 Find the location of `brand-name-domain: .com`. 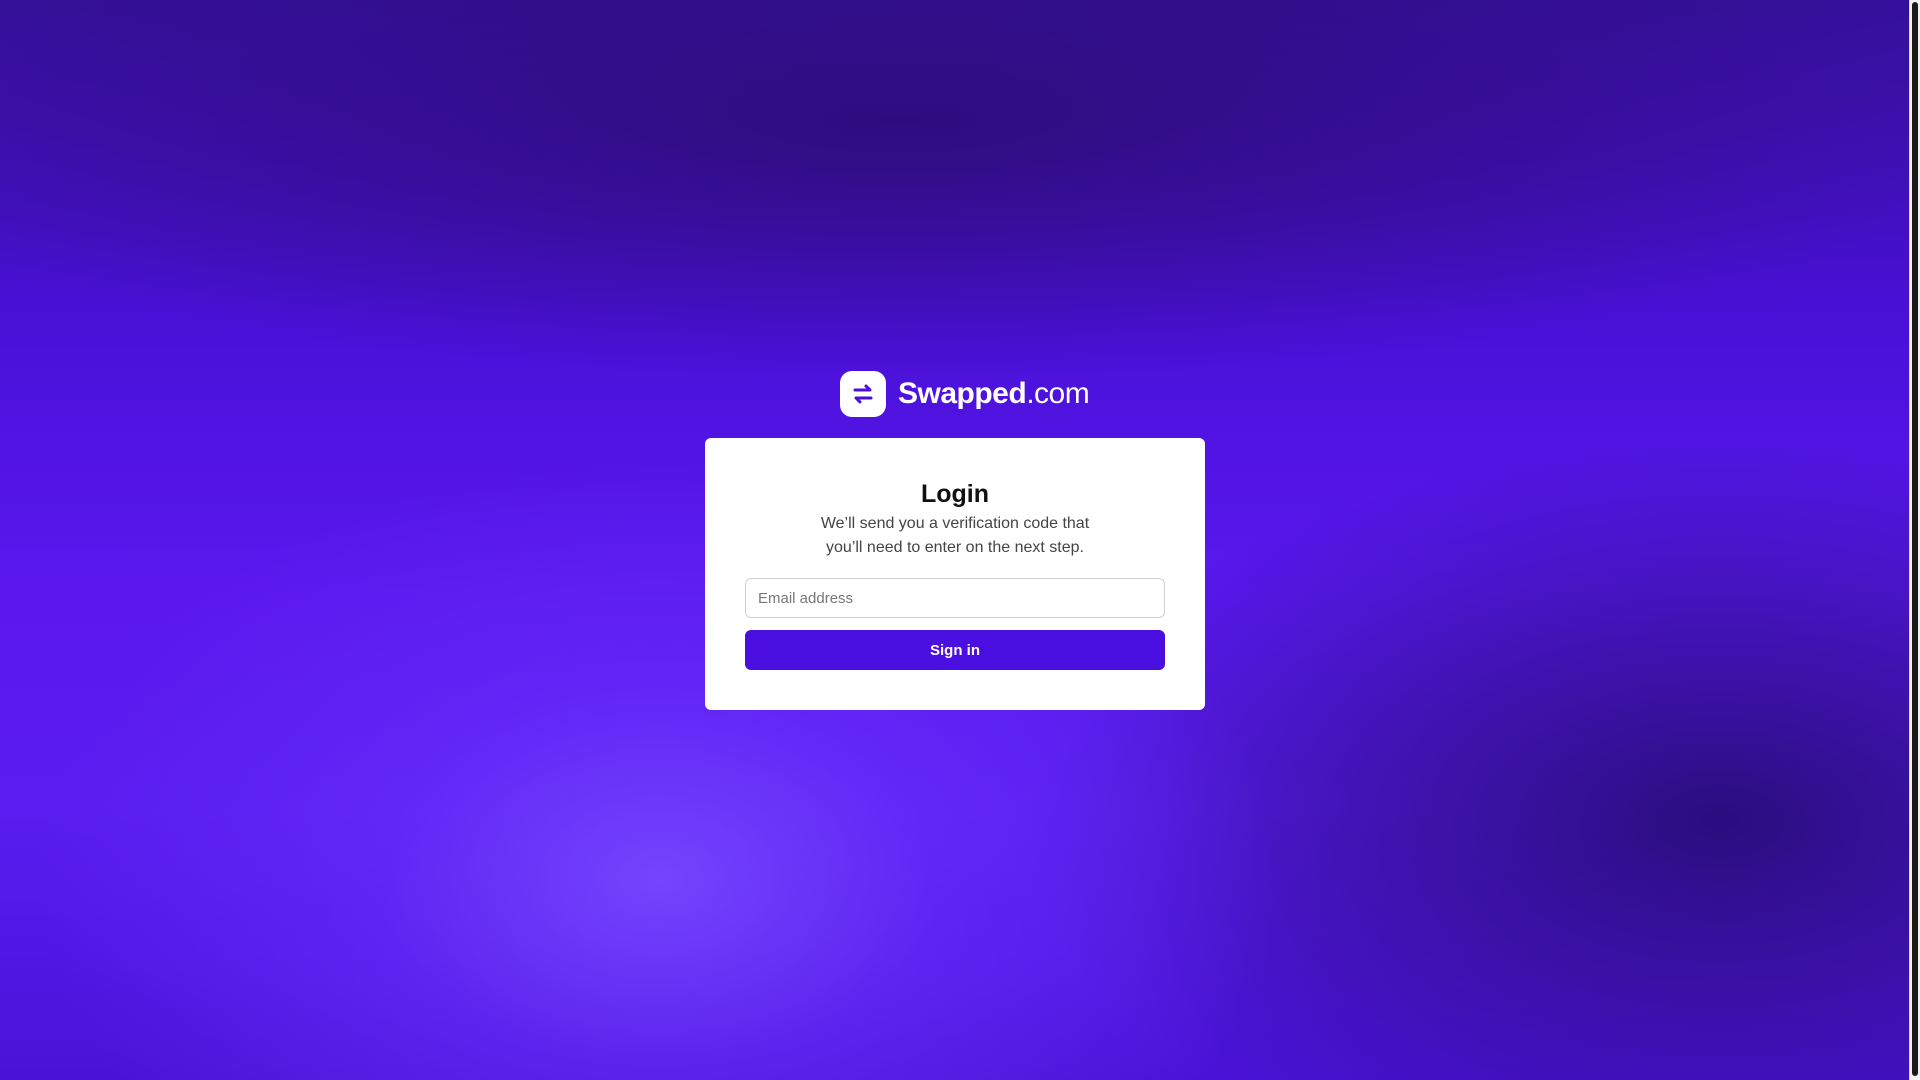

brand-name-domain: .com is located at coordinates (1058, 393).